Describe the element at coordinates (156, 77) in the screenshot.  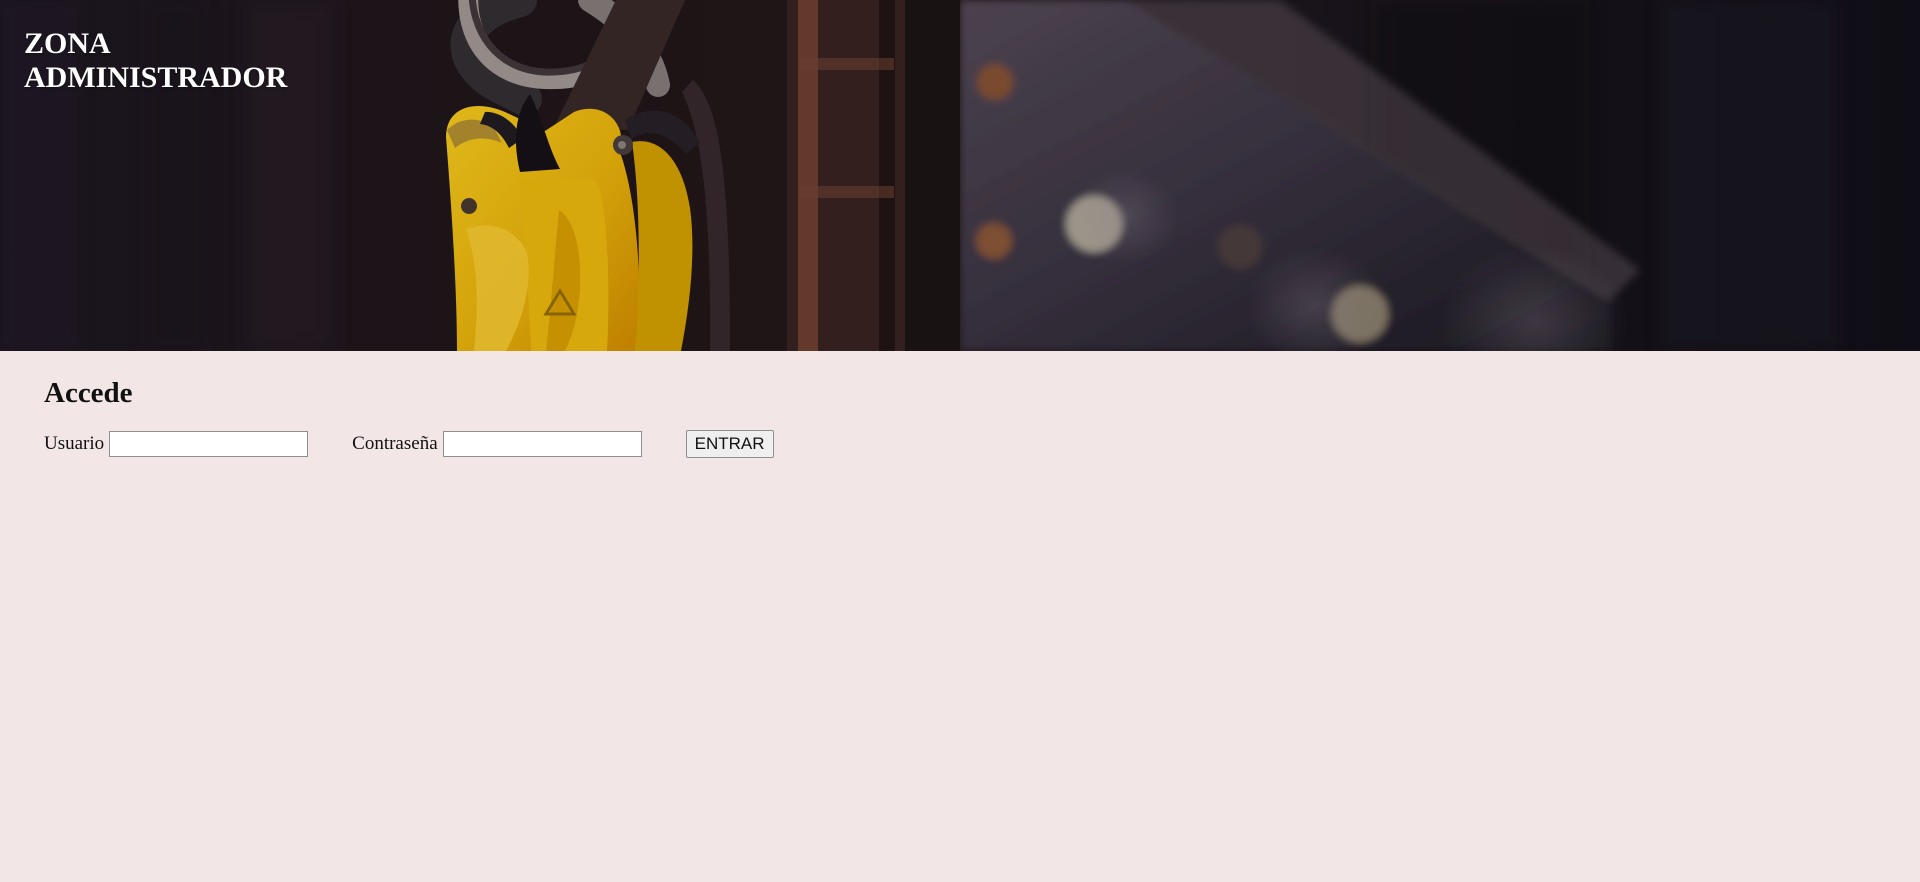
I see `page-title-line-2: ADMINISTRADOR` at that location.